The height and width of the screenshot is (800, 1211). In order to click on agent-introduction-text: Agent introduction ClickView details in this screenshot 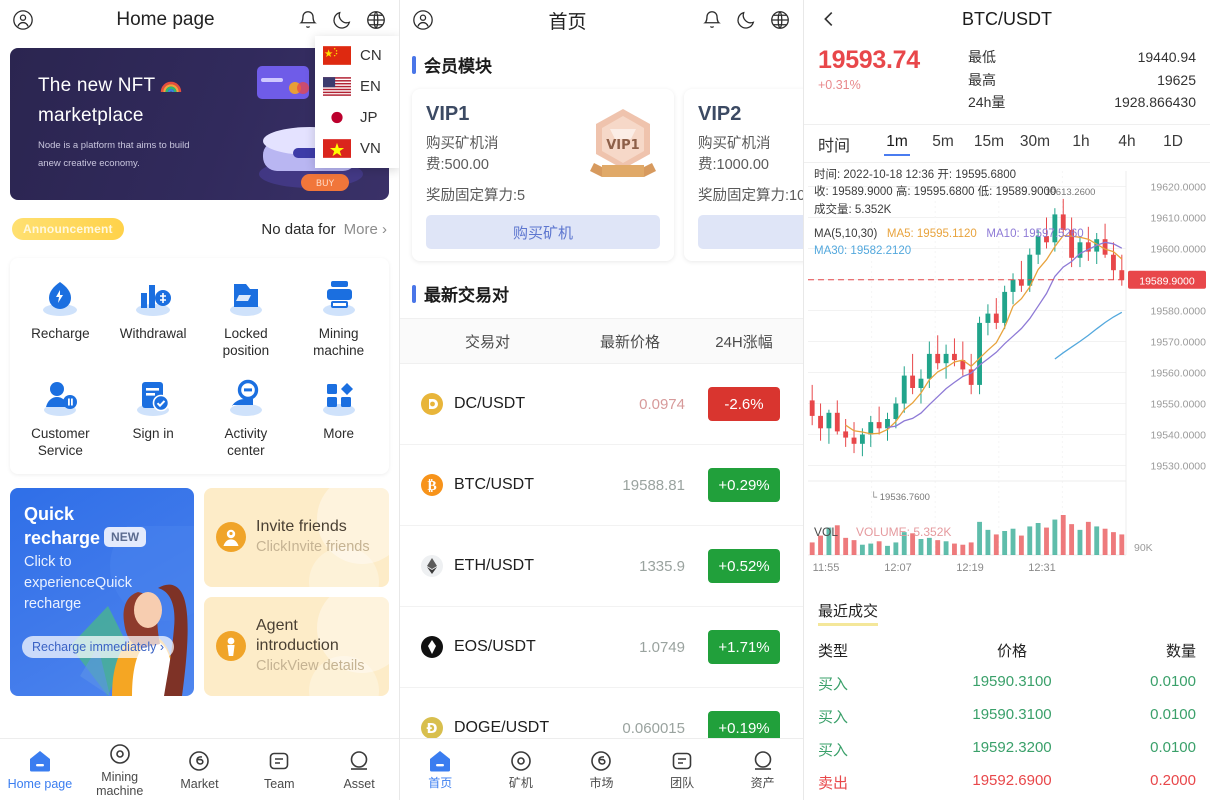, I will do `click(316, 645)`.